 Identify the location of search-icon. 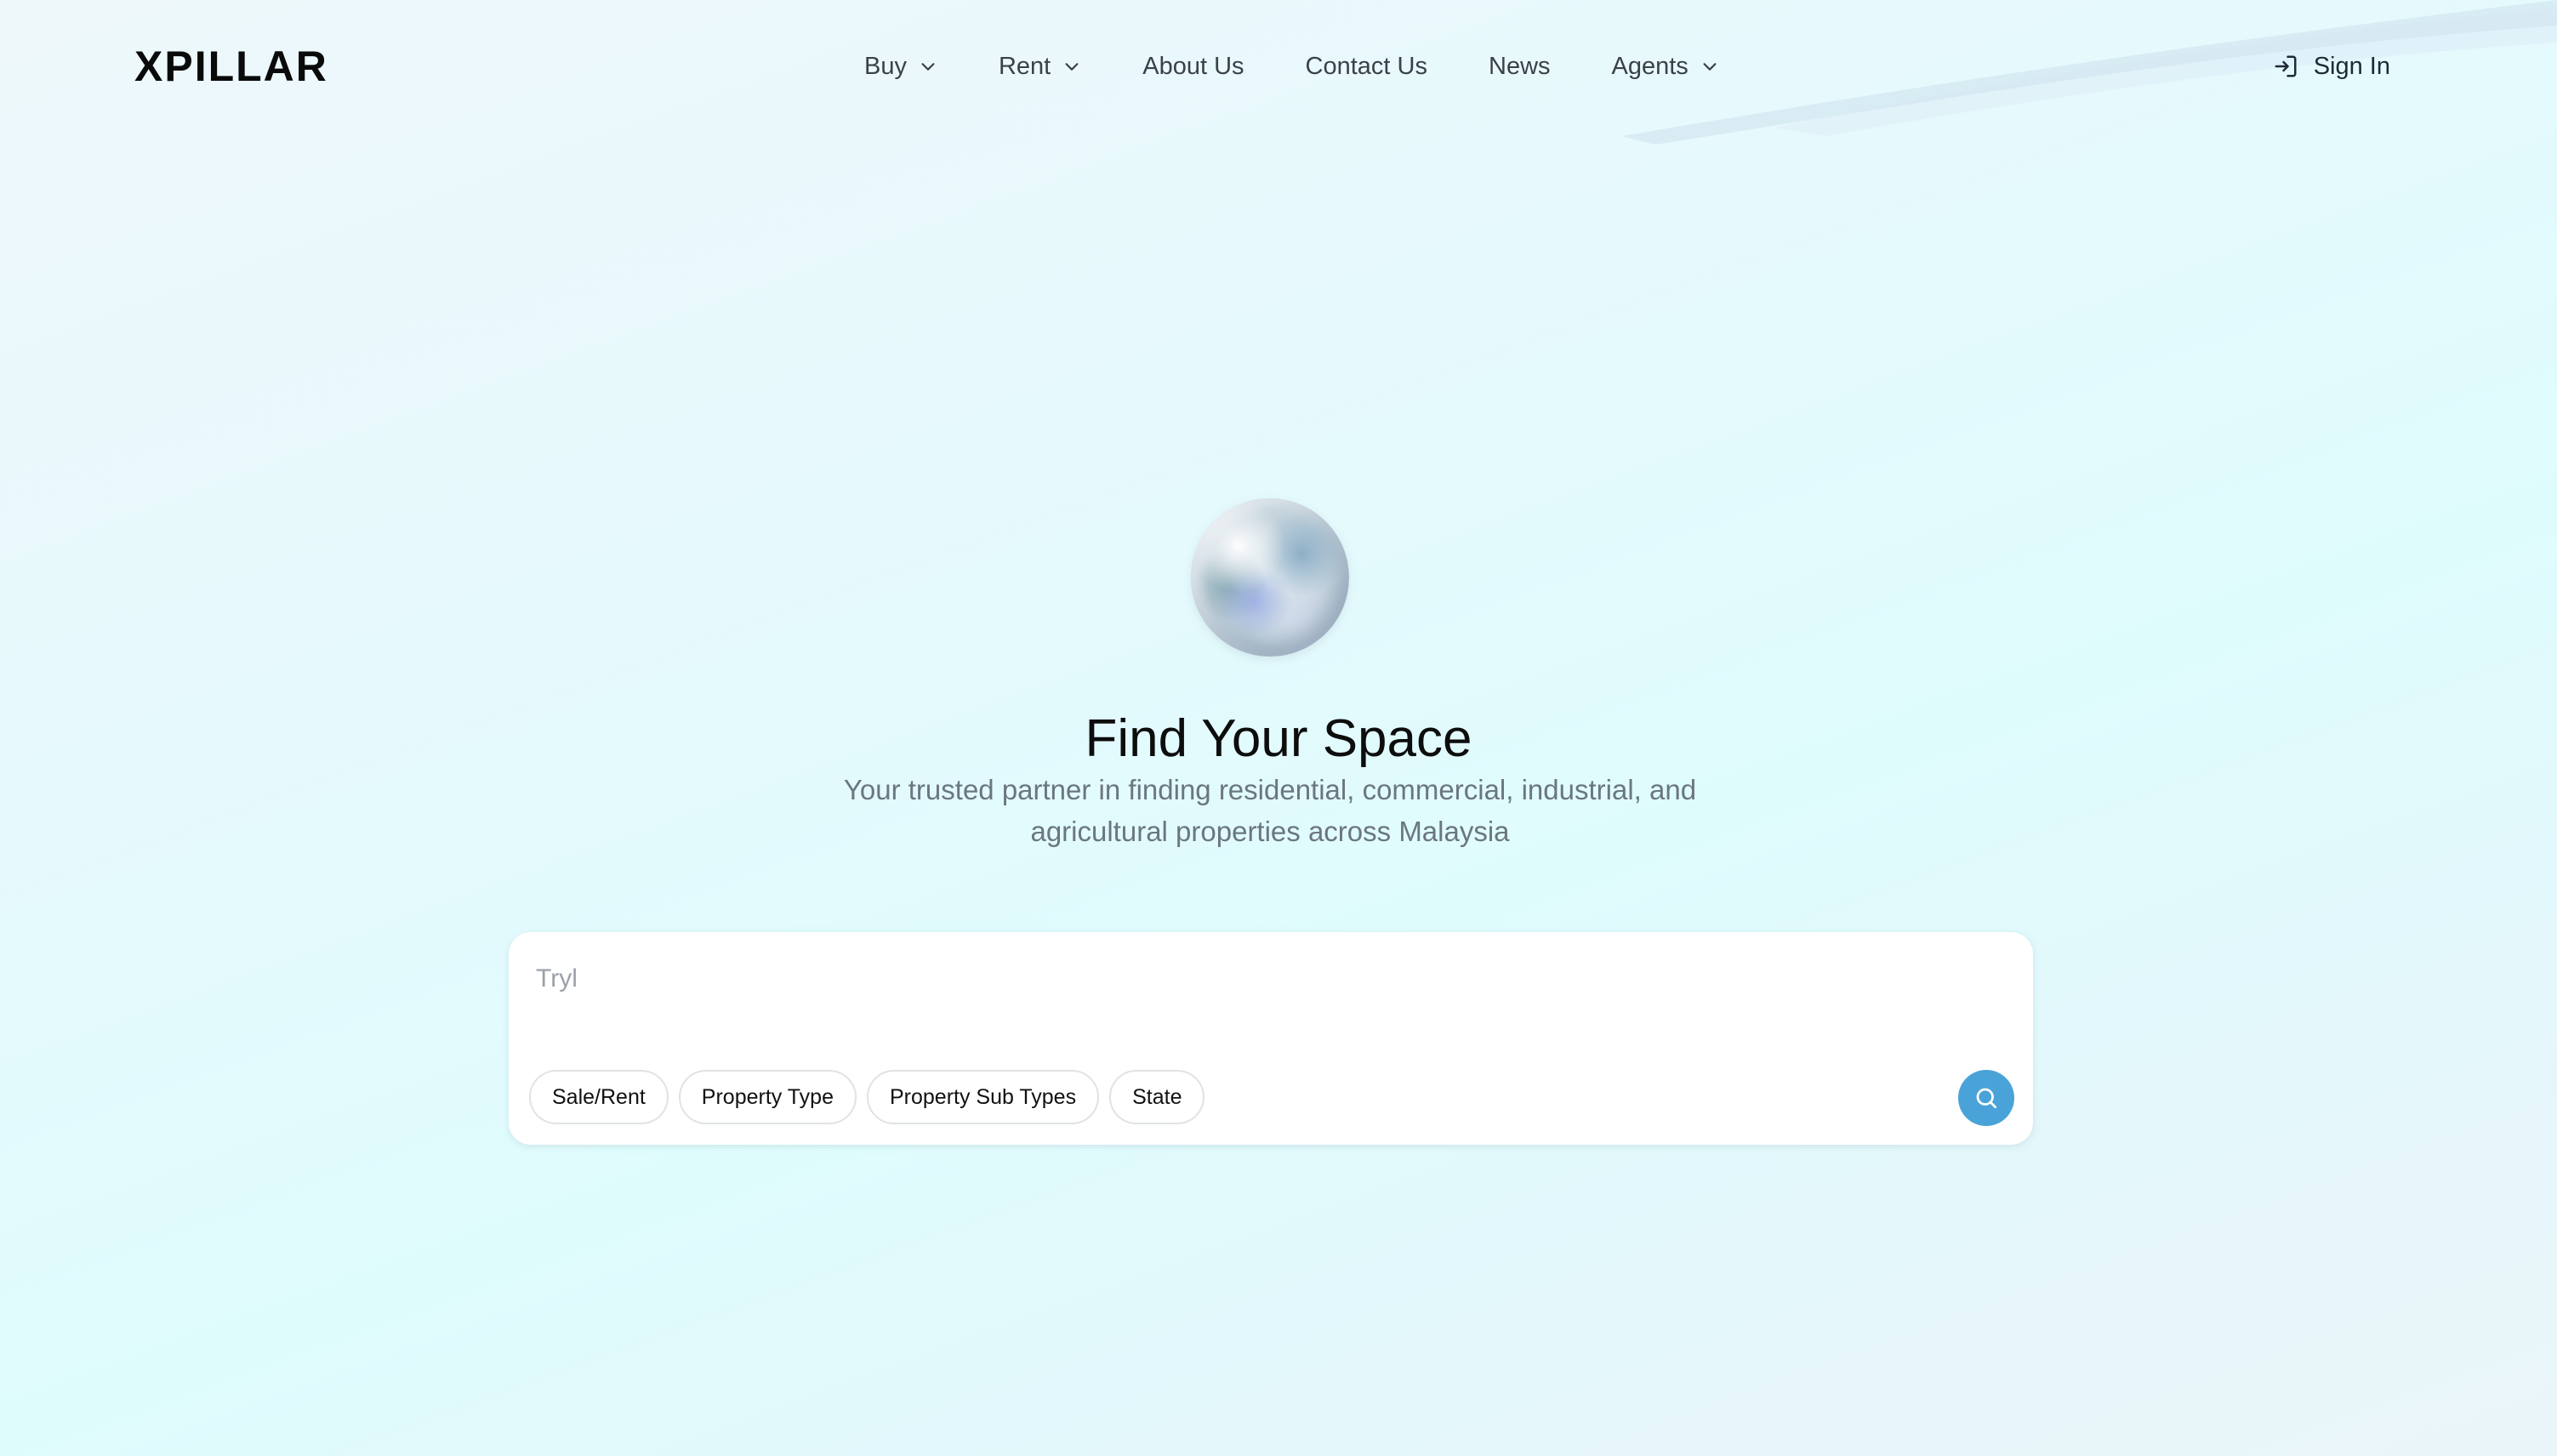
(1986, 1098).